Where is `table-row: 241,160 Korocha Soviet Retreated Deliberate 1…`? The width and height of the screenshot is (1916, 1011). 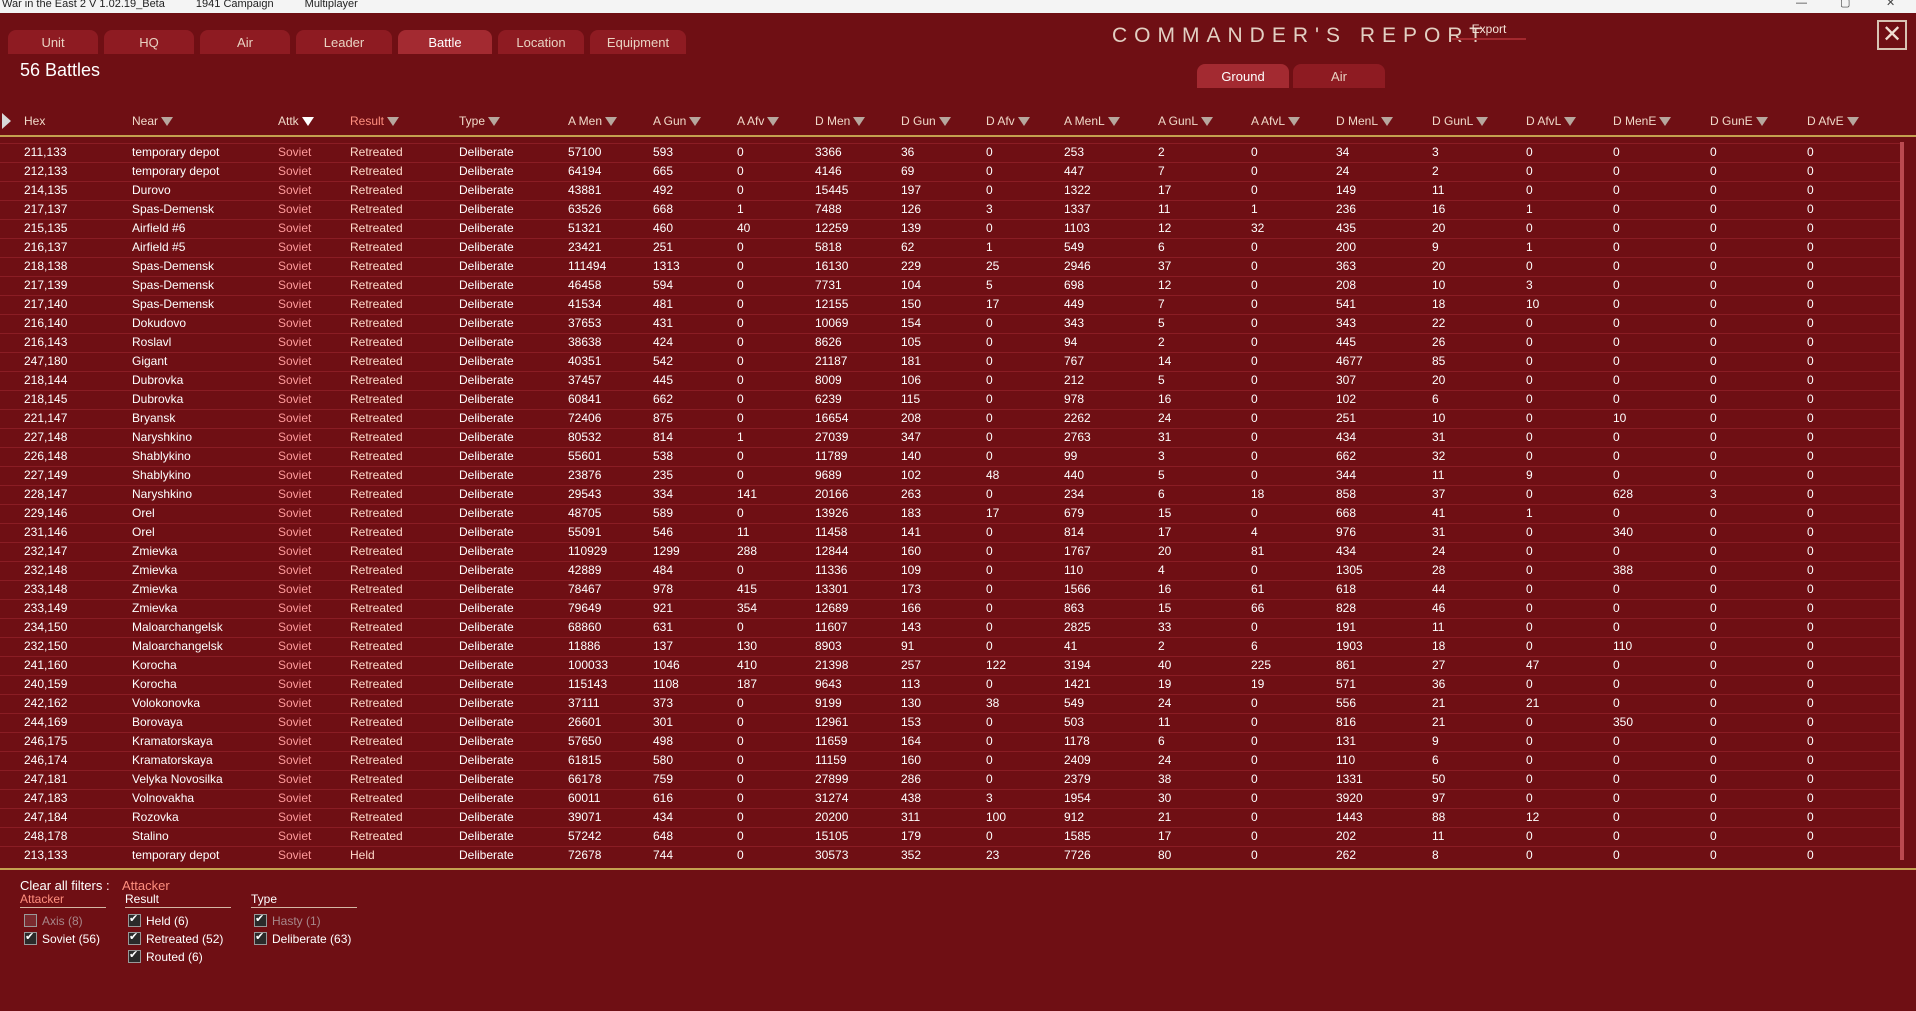
table-row: 241,160 Korocha Soviet Retreated Deliberate 1… is located at coordinates (950, 666).